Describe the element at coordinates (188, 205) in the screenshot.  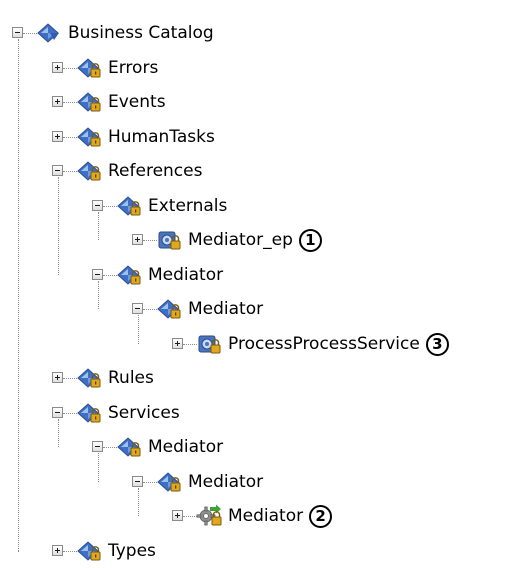
I see `tree-node-label: Externals` at that location.